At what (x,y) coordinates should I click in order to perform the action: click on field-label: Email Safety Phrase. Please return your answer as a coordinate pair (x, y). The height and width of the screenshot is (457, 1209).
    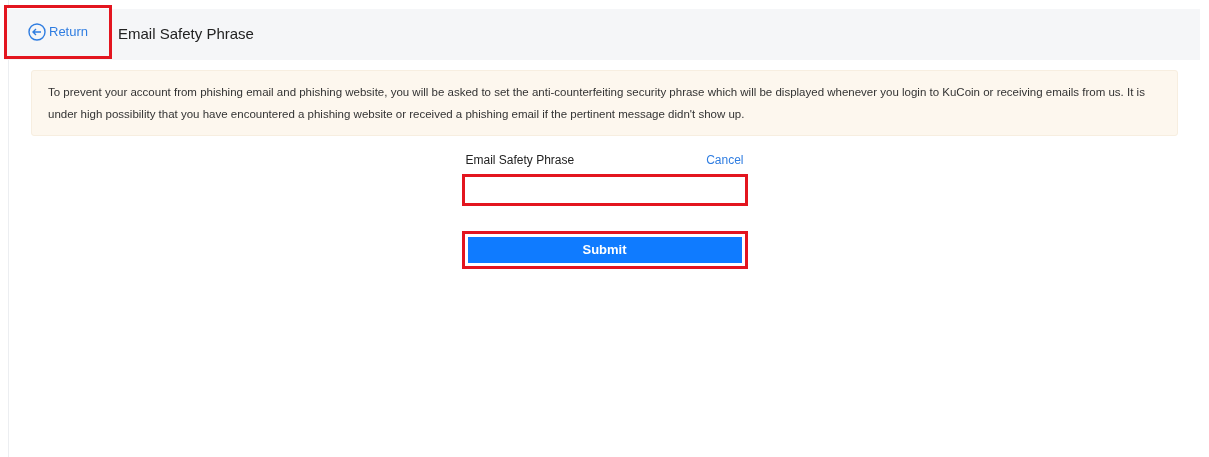
    Looking at the image, I should click on (520, 160).